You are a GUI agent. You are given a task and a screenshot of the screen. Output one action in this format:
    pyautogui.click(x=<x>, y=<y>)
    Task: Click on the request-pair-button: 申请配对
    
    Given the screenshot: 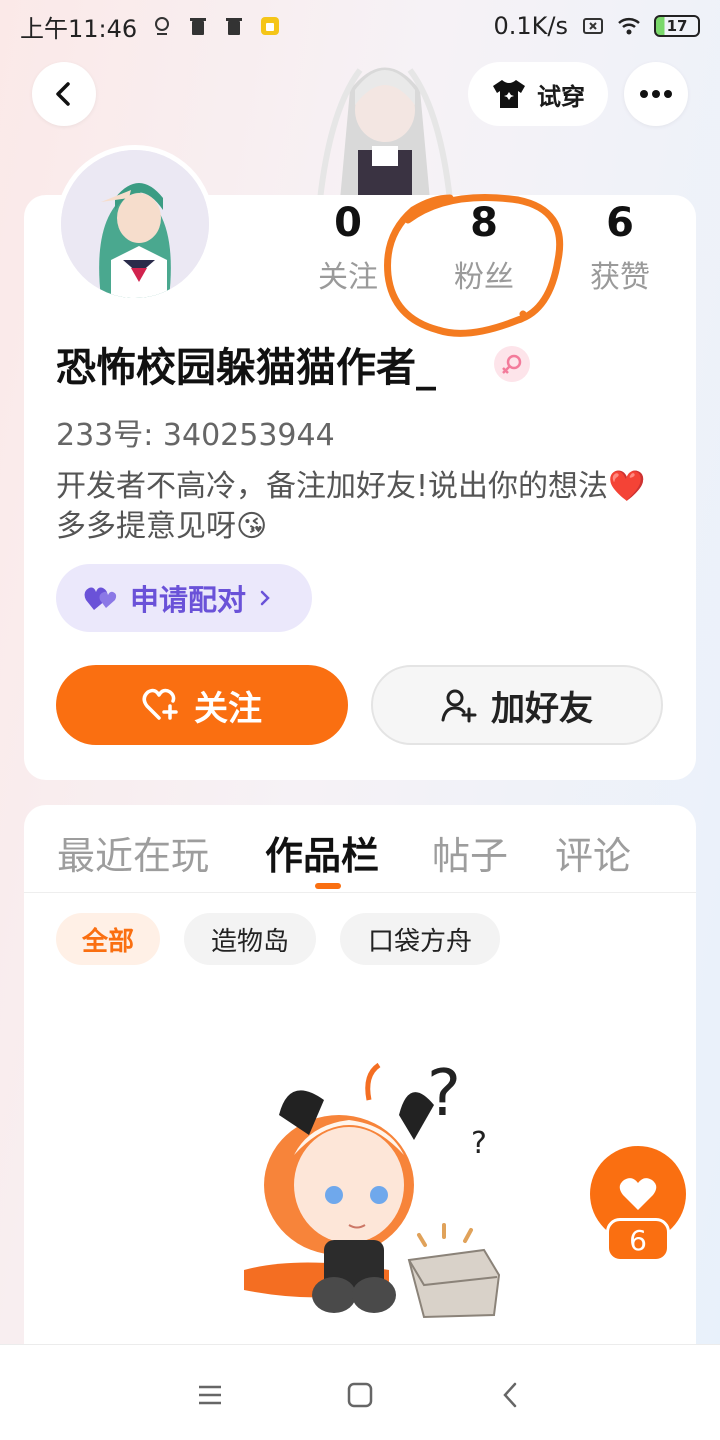 What is the action you would take?
    pyautogui.click(x=184, y=598)
    